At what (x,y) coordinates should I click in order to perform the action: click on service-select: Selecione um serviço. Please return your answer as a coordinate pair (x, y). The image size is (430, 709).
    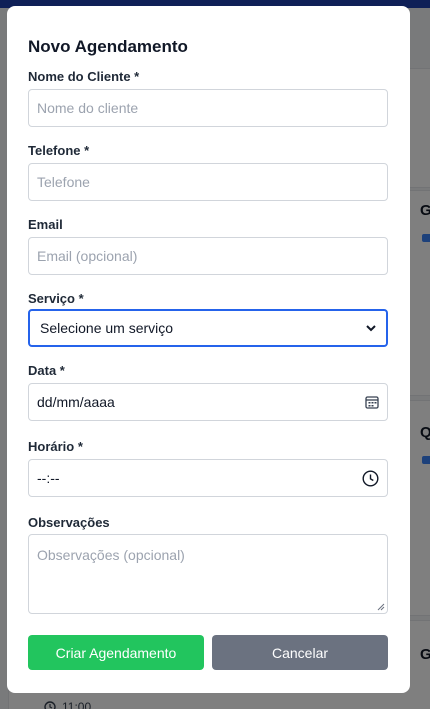
    Looking at the image, I should click on (208, 328).